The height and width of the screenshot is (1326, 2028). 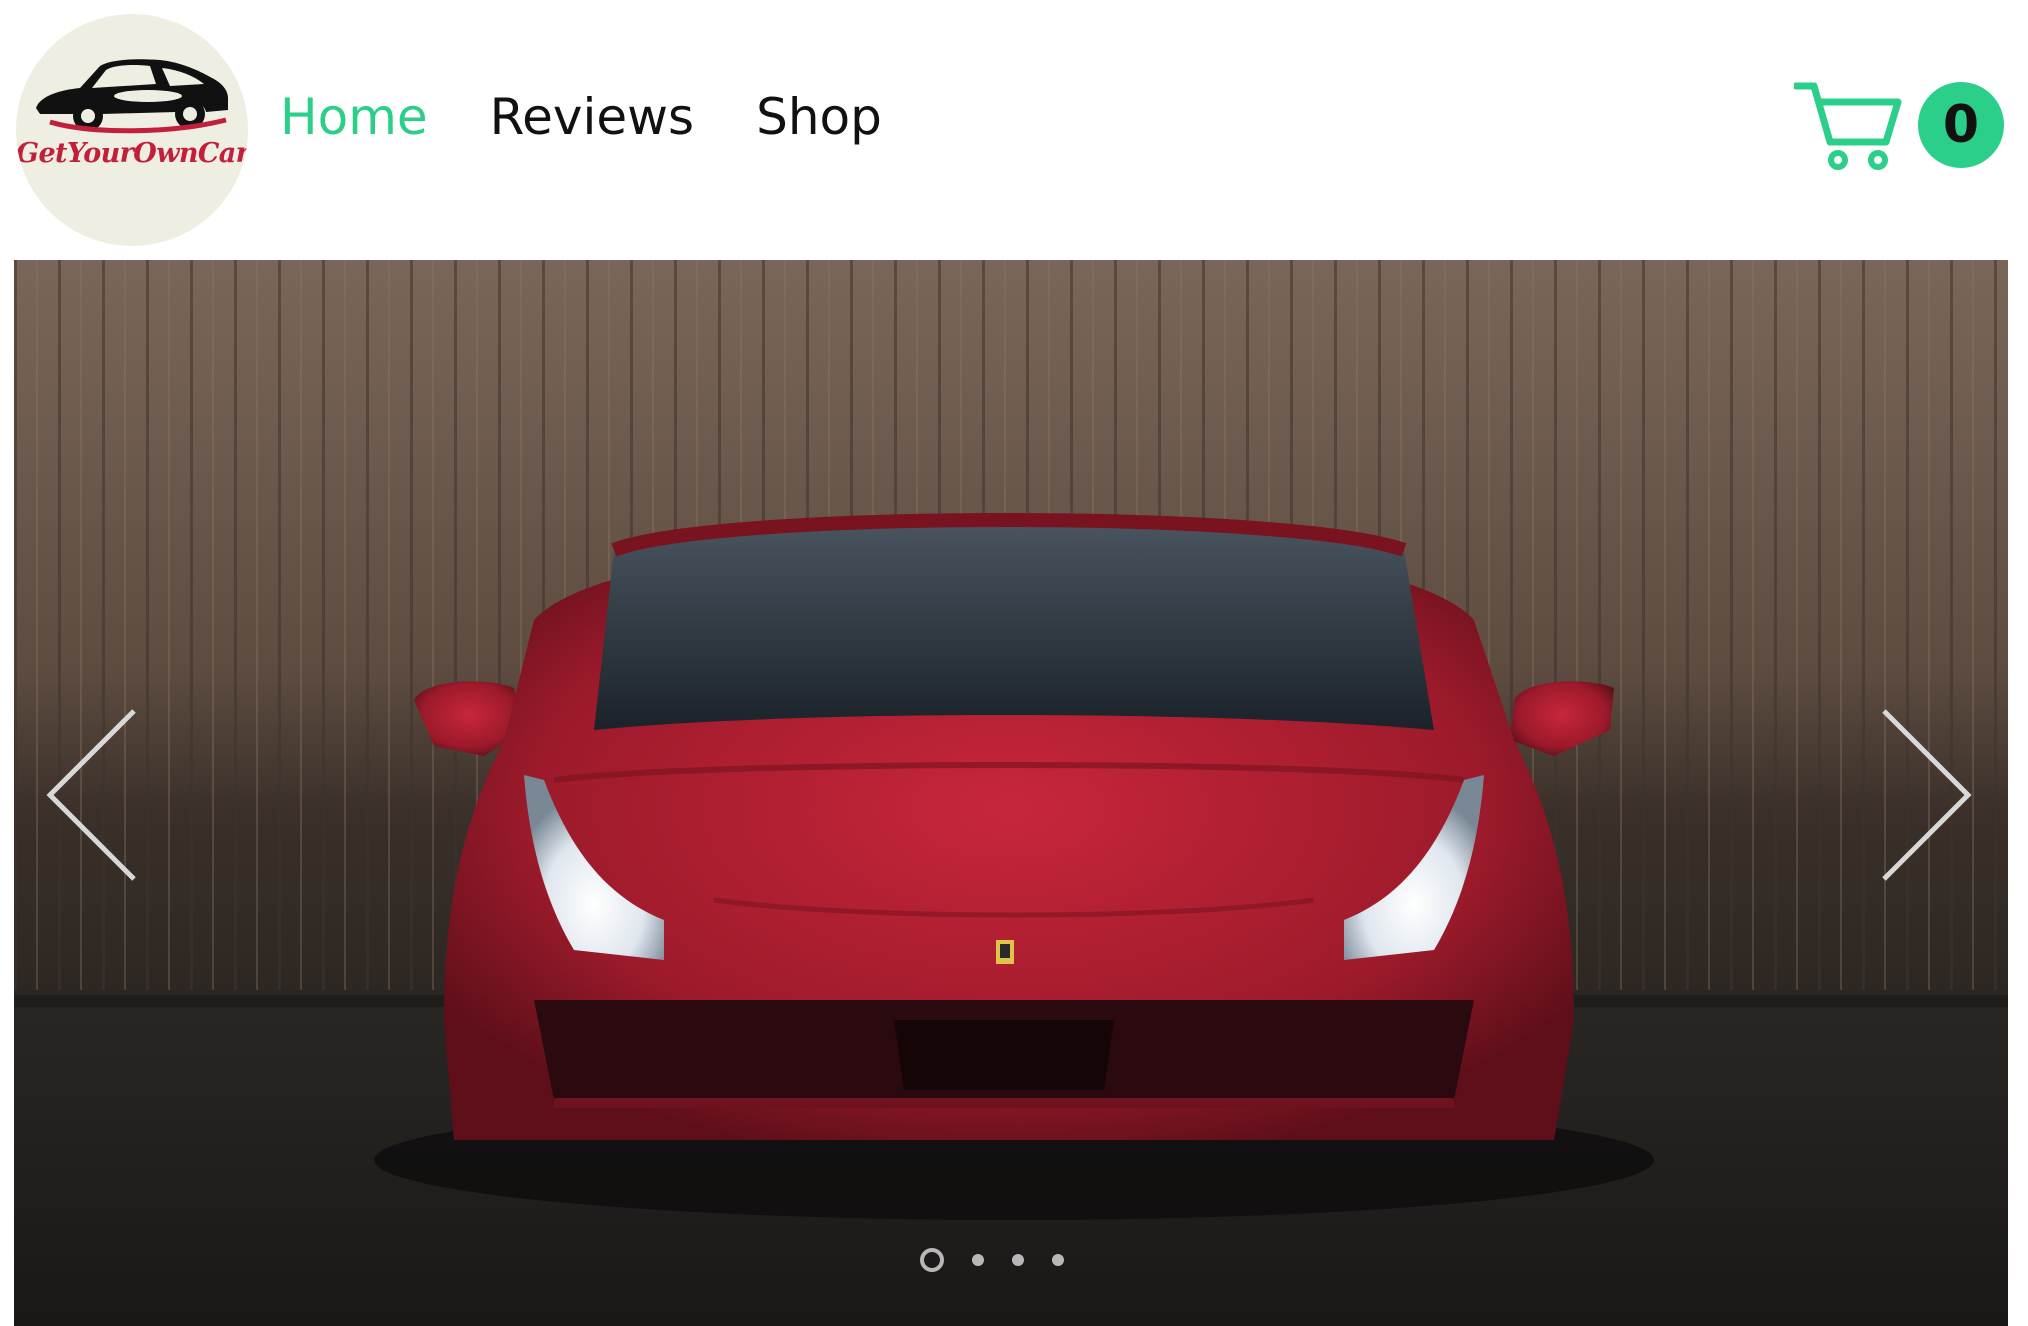 I want to click on chevron-right-icon, so click(x=1927, y=795).